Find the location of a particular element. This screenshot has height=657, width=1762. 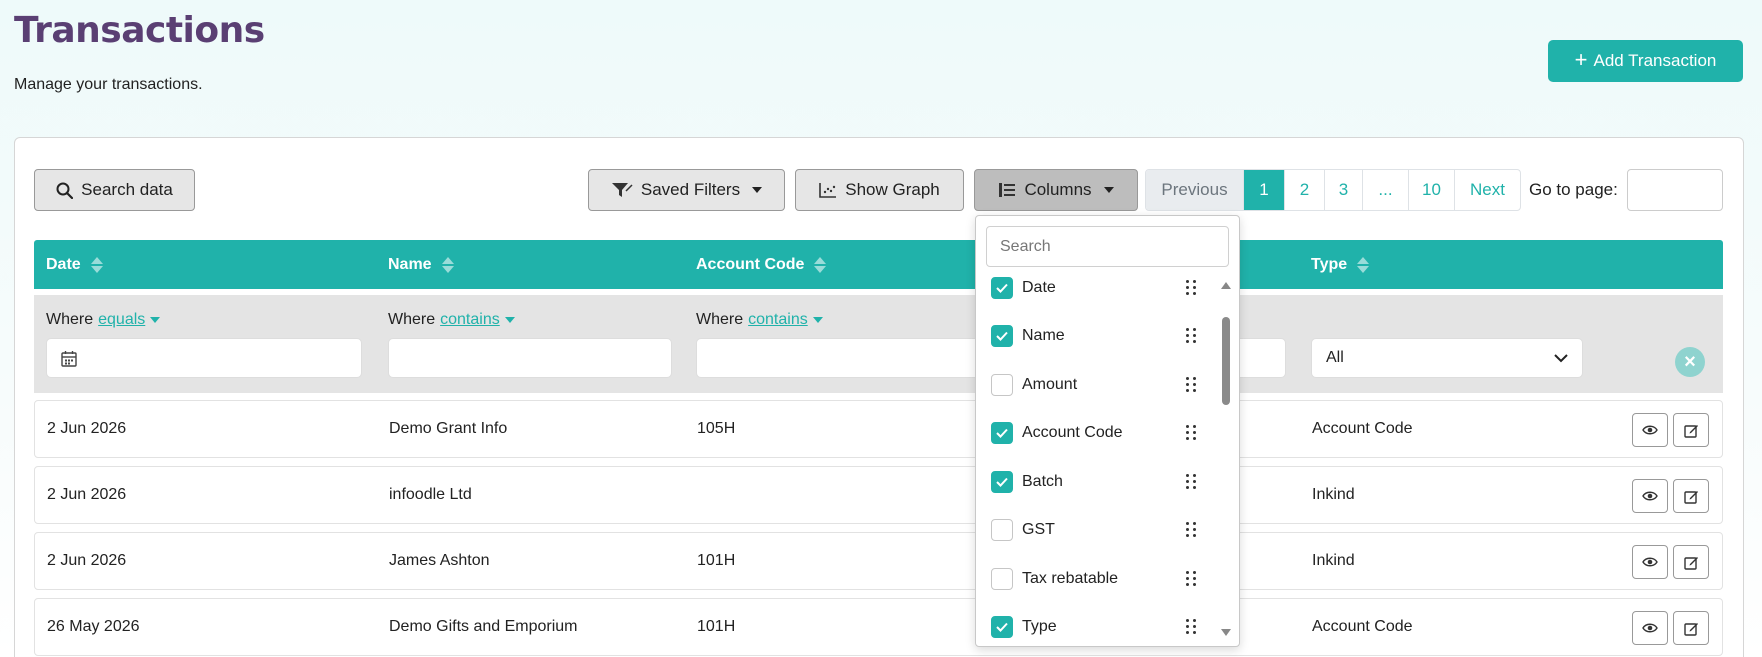

cell-date: 26 May 2026 is located at coordinates (93, 626).